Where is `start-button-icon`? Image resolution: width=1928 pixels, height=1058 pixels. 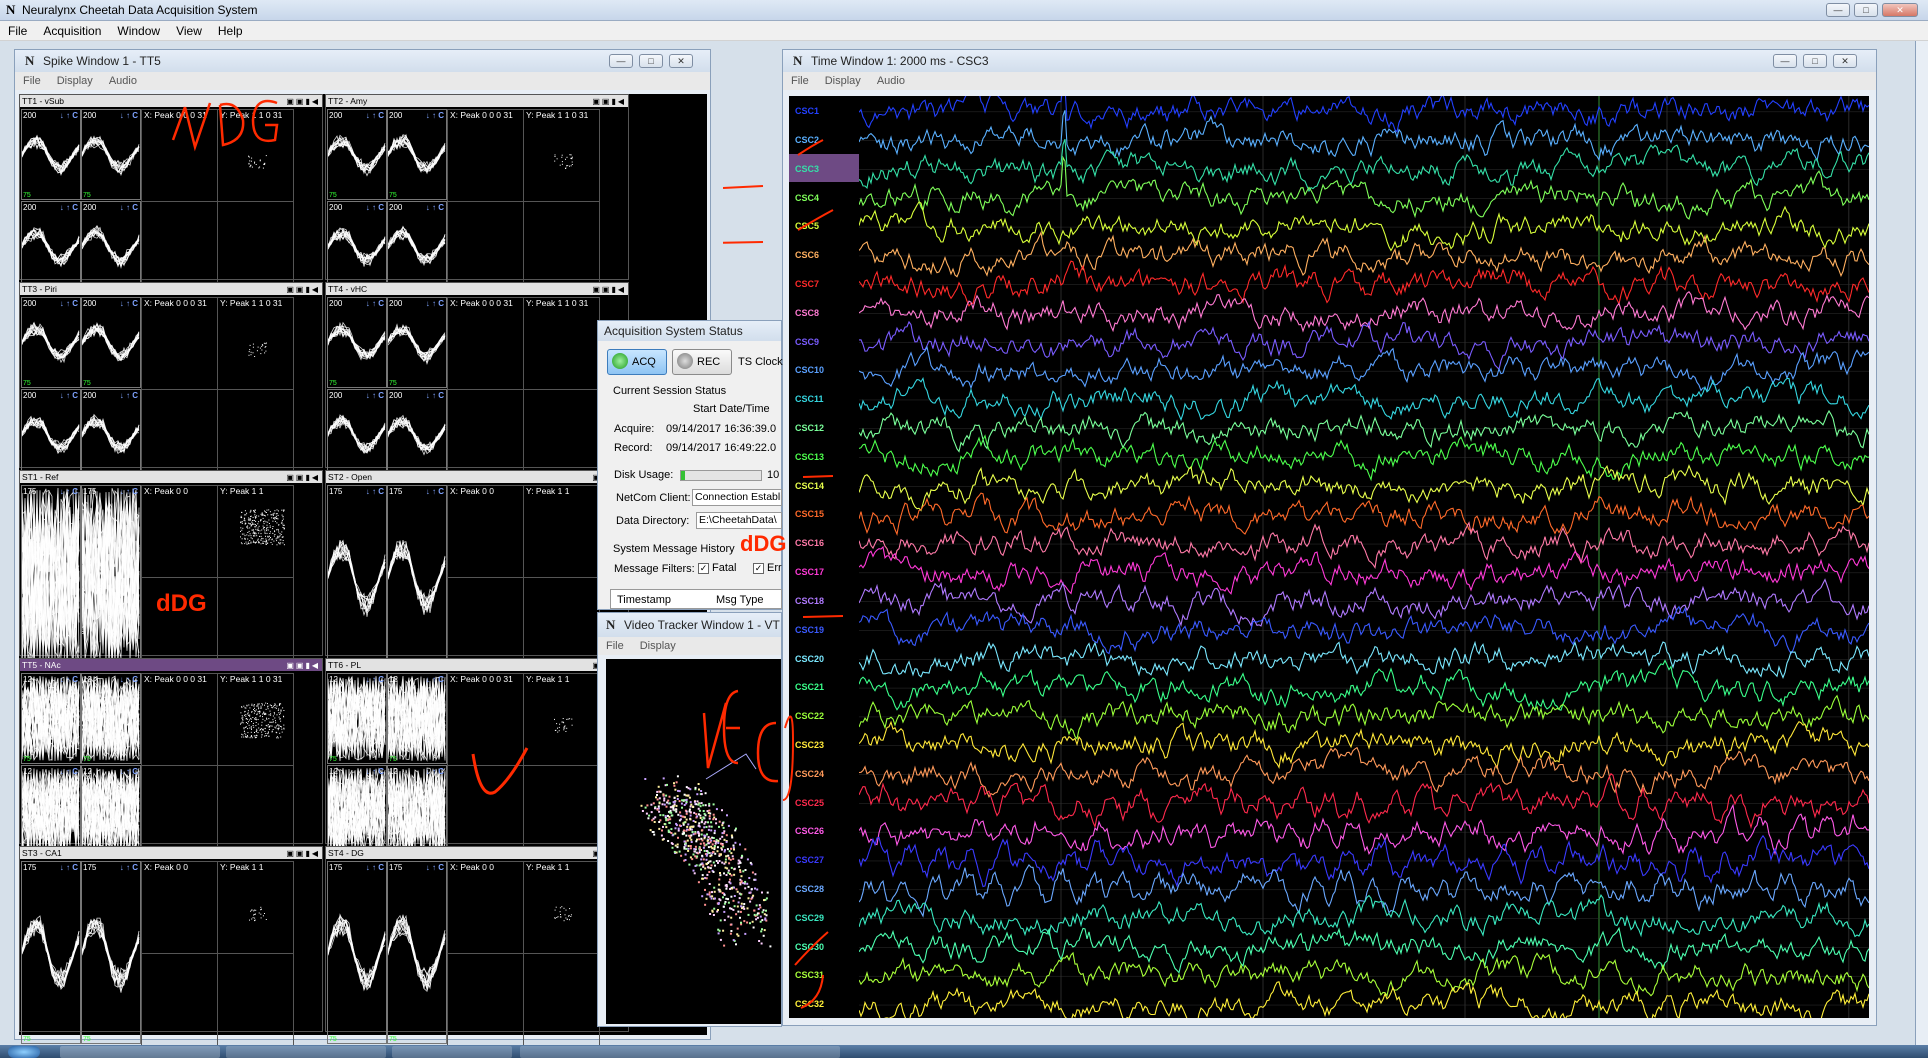 start-button-icon is located at coordinates (24, 1052).